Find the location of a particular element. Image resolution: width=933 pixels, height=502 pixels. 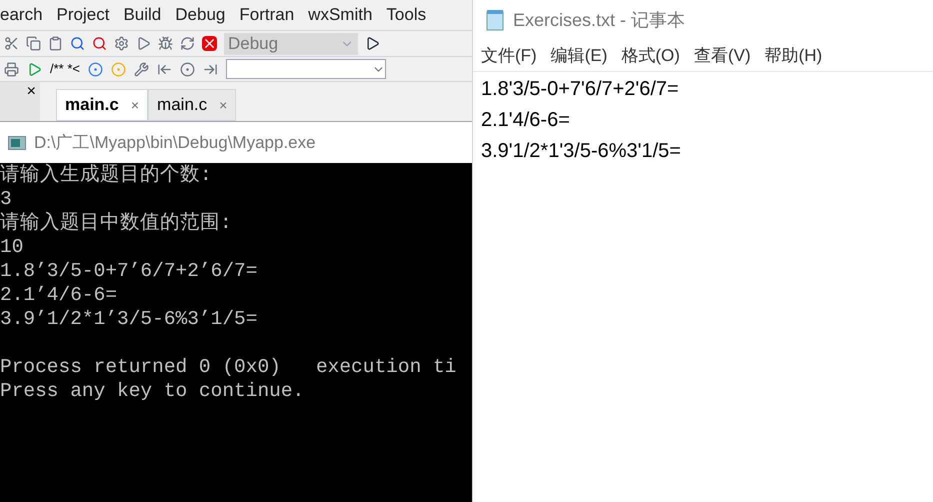

paste-icon is located at coordinates (55, 43).